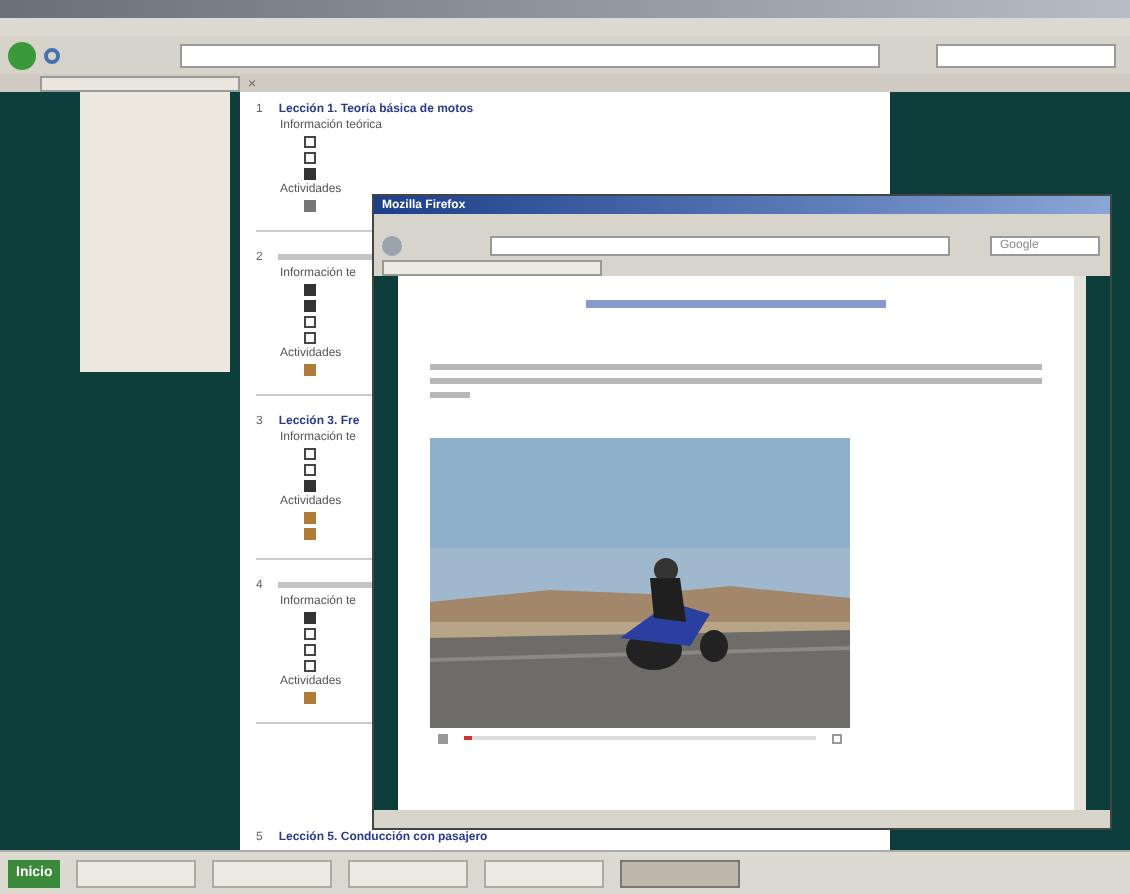  Describe the element at coordinates (1080, 543) in the screenshot. I see `scrollbar` at that location.